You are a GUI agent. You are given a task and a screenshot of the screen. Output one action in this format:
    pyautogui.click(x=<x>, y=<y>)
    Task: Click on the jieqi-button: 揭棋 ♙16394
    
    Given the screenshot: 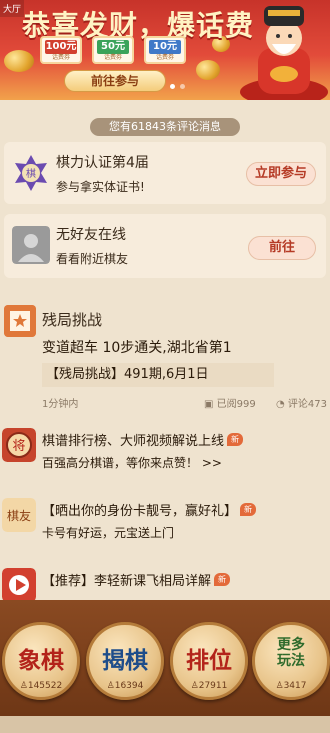 What is the action you would take?
    pyautogui.click(x=125, y=661)
    